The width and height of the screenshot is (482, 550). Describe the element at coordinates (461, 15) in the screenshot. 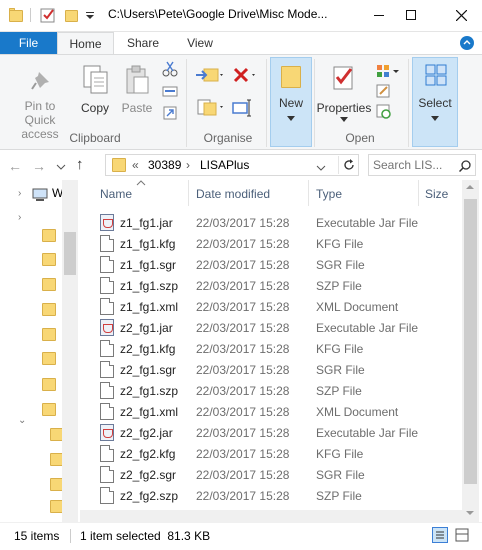

I see `close-button` at that location.